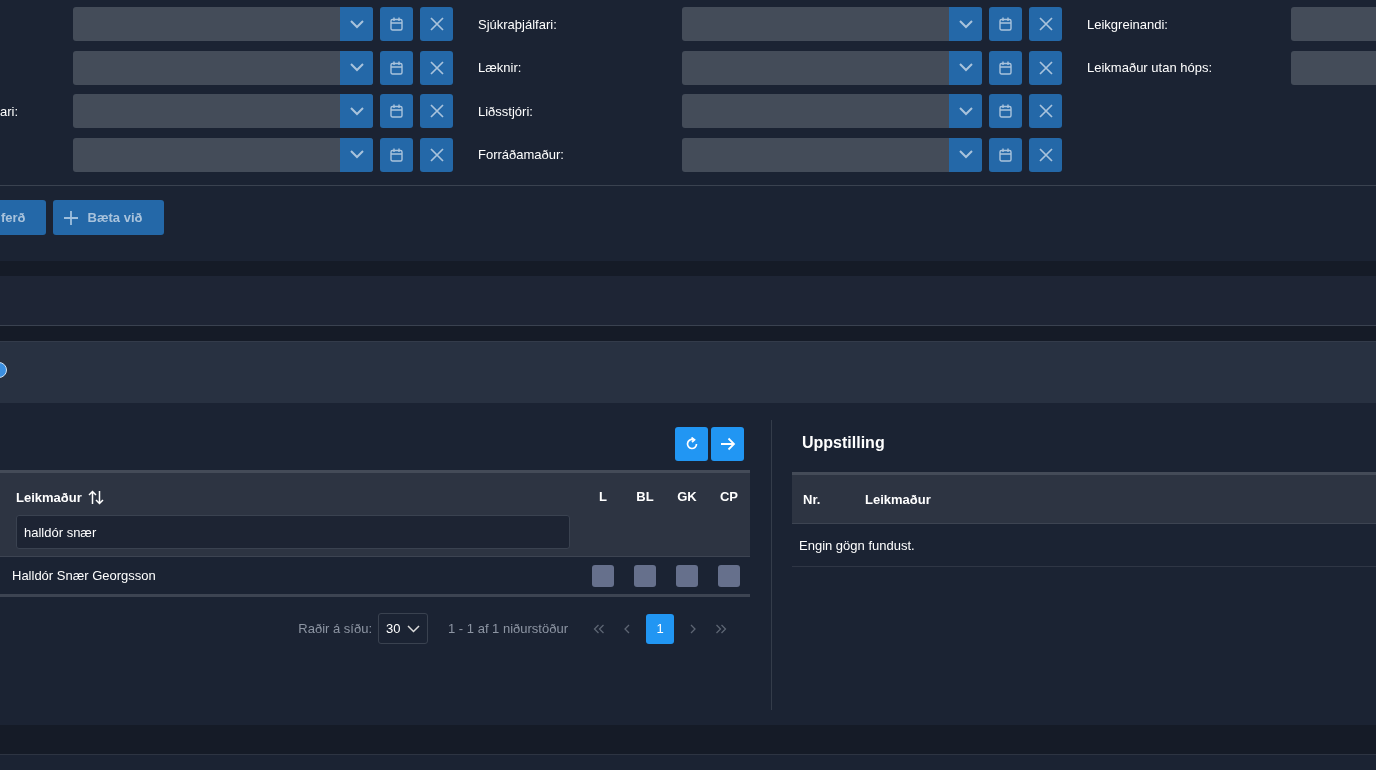 This screenshot has width=1376, height=770. Describe the element at coordinates (23, 217) in the screenshot. I see `action-button: ferð` at that location.